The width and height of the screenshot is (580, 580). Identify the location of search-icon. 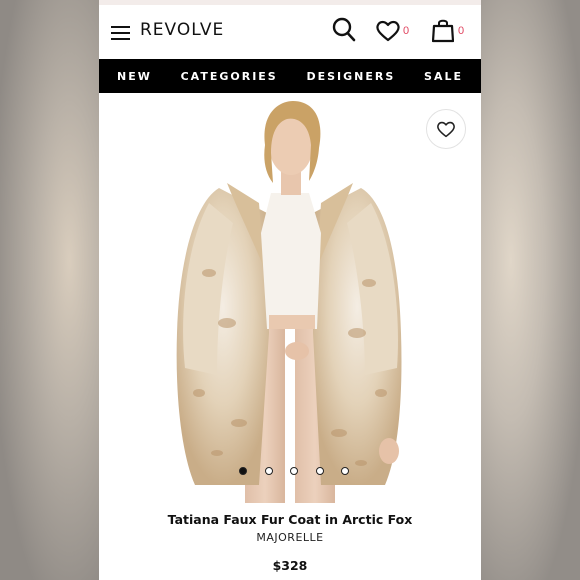
(344, 30).